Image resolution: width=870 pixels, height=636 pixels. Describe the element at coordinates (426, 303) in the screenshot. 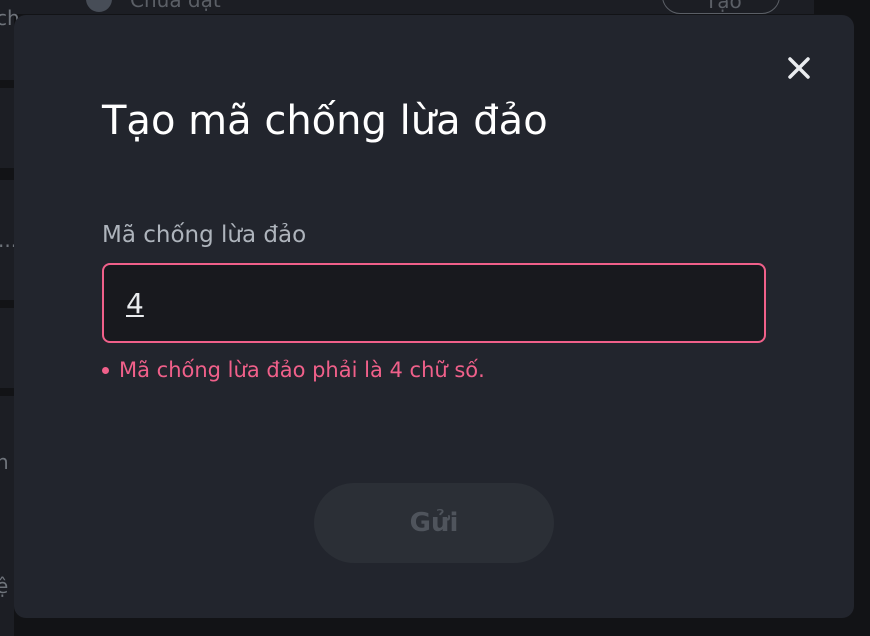

I see `anti-phishing-code-input` at that location.